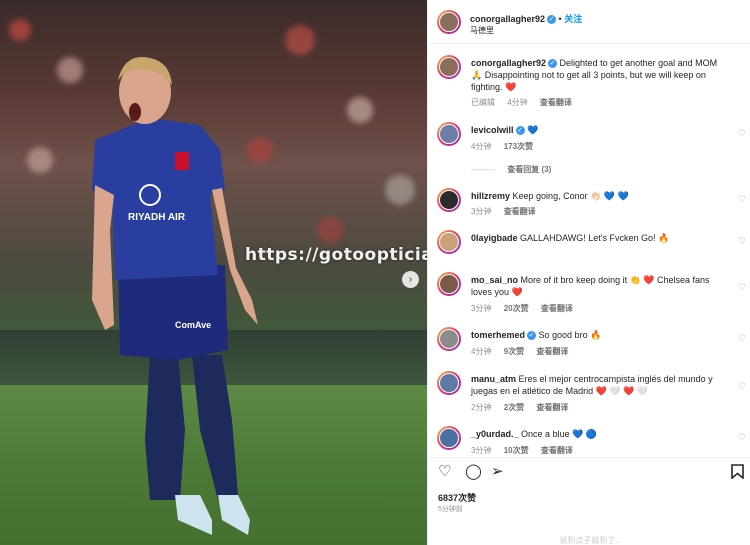 The width and height of the screenshot is (750, 545). I want to click on like-button: ♡, so click(444, 471).